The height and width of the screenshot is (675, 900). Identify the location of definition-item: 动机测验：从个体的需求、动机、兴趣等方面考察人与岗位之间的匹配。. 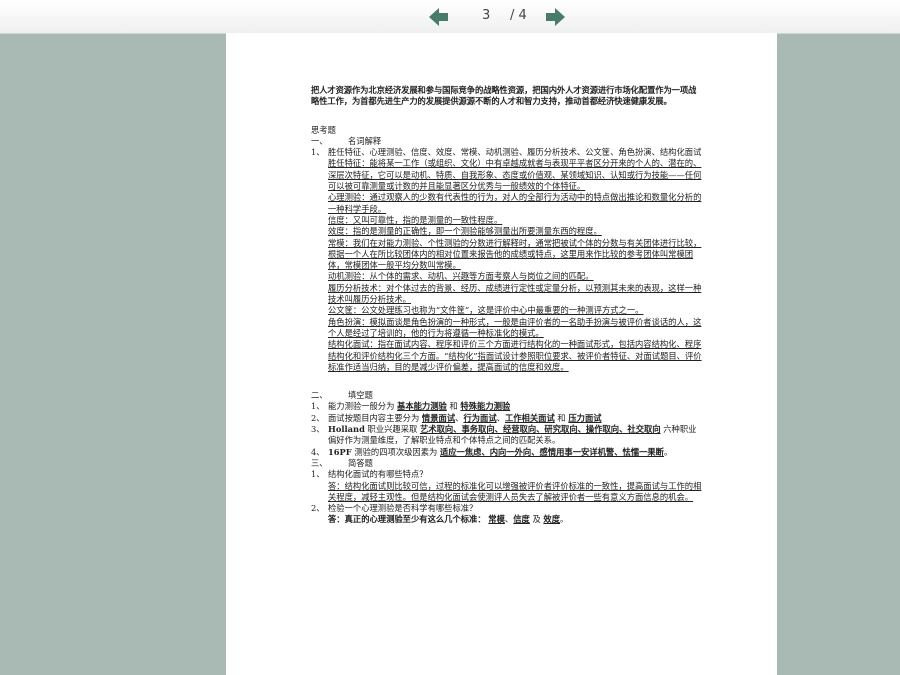
(461, 276).